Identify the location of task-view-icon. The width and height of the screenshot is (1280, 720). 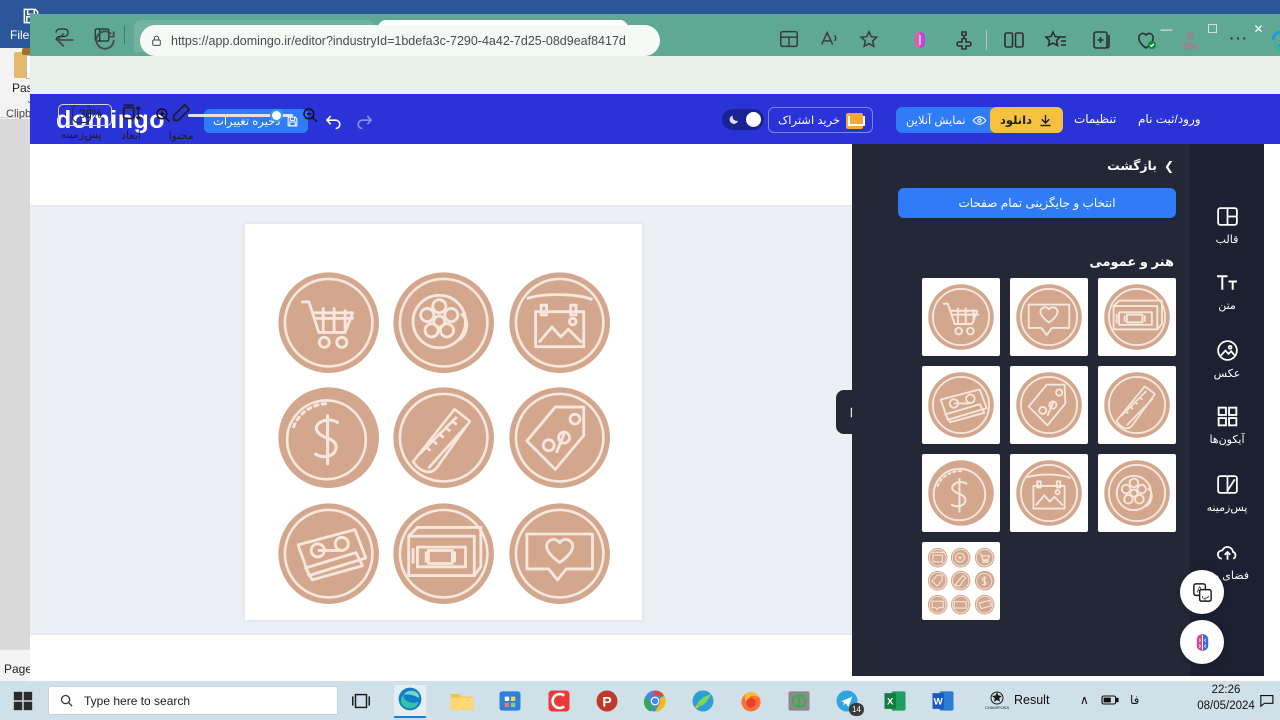
(361, 701).